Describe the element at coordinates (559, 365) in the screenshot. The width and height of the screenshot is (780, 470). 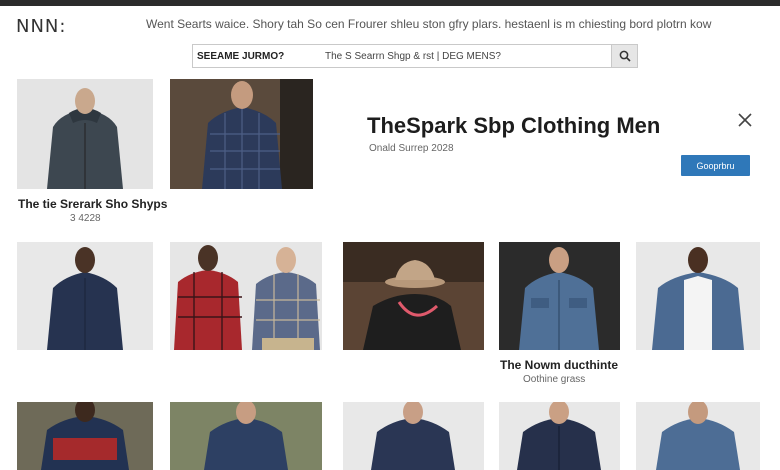
I see `product-title: The Nowm ducthinte` at that location.